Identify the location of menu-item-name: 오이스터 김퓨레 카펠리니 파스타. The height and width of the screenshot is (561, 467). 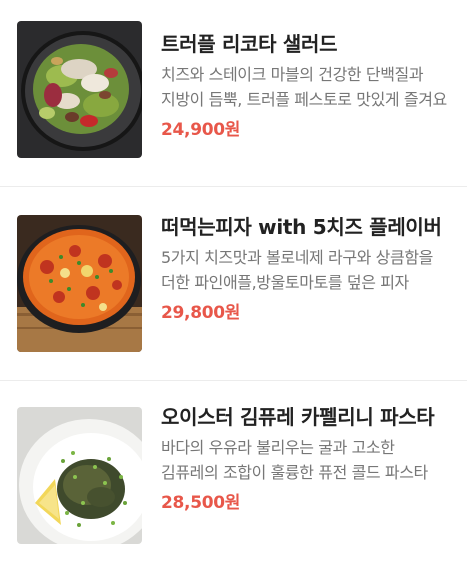
(307, 417).